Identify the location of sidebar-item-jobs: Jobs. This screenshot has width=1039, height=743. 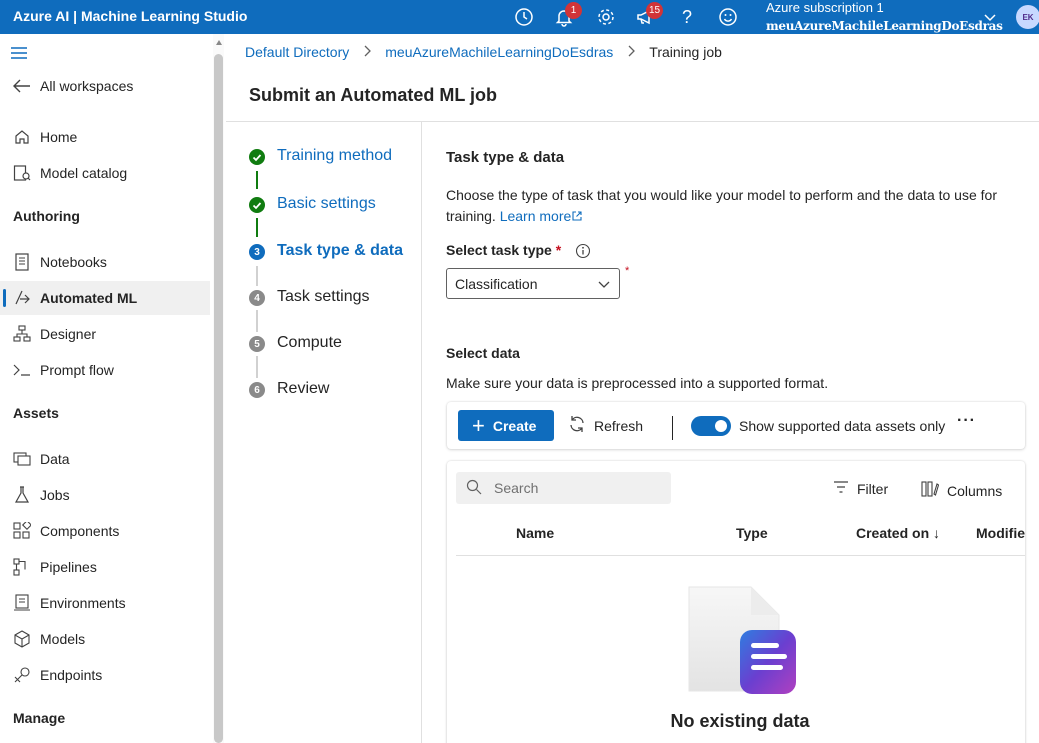
(105, 495).